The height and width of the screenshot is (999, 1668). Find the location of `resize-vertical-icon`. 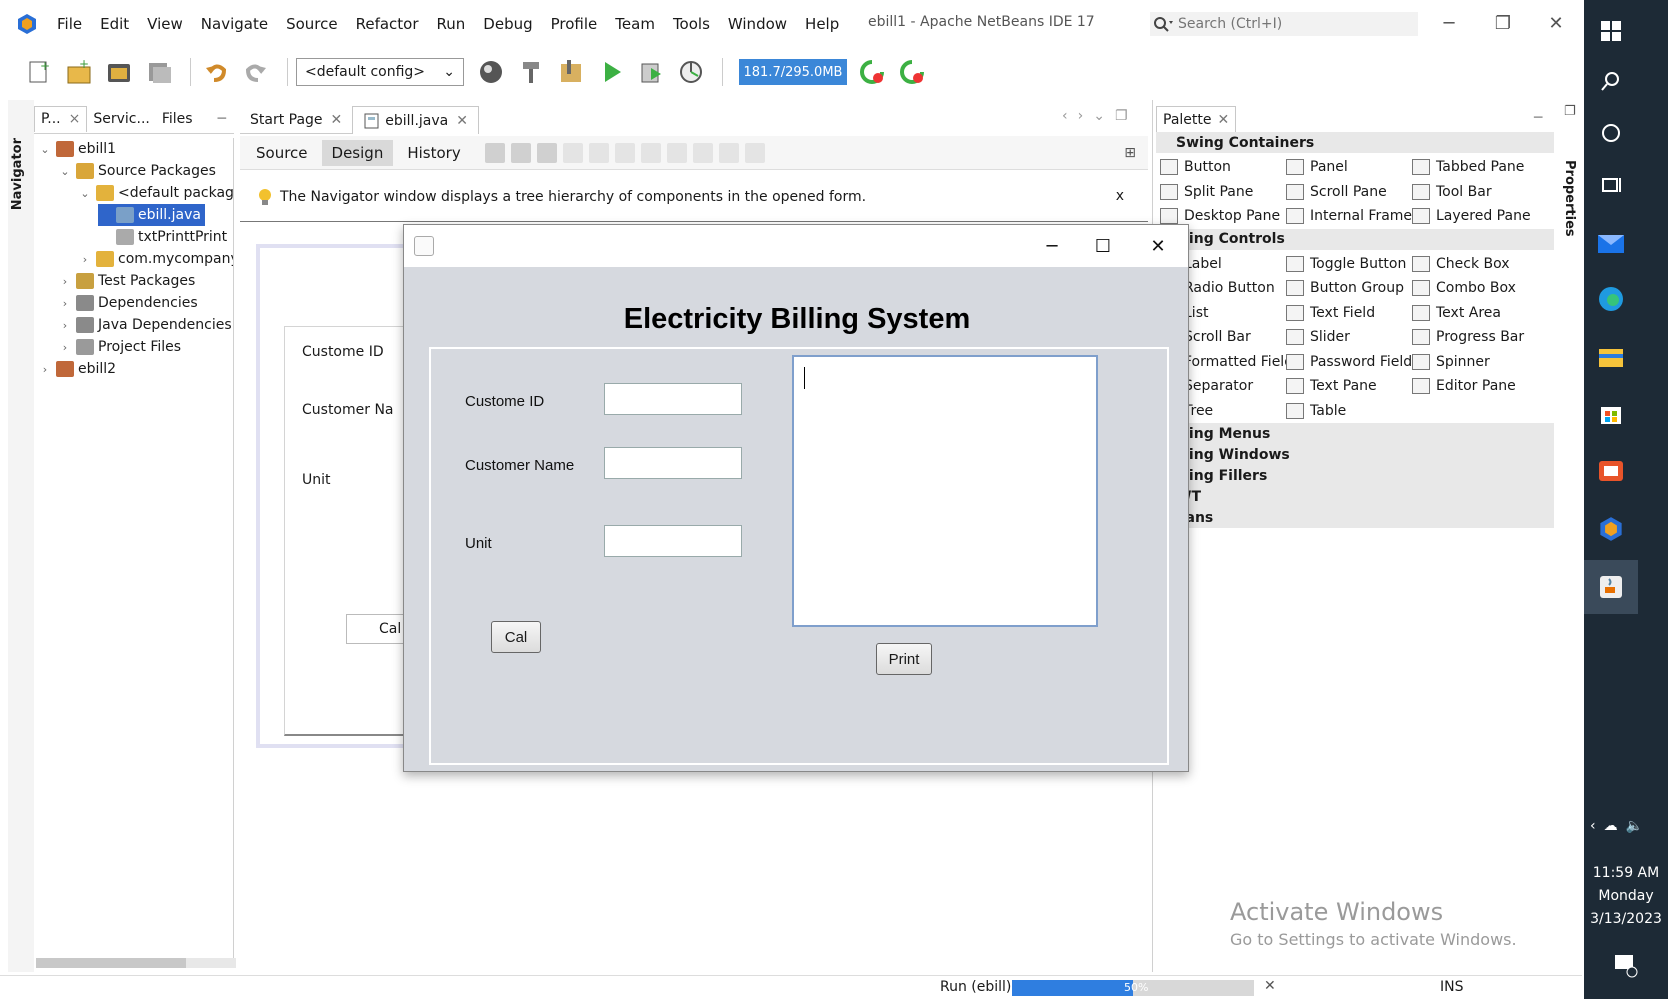

resize-vertical-icon is located at coordinates (754, 152).